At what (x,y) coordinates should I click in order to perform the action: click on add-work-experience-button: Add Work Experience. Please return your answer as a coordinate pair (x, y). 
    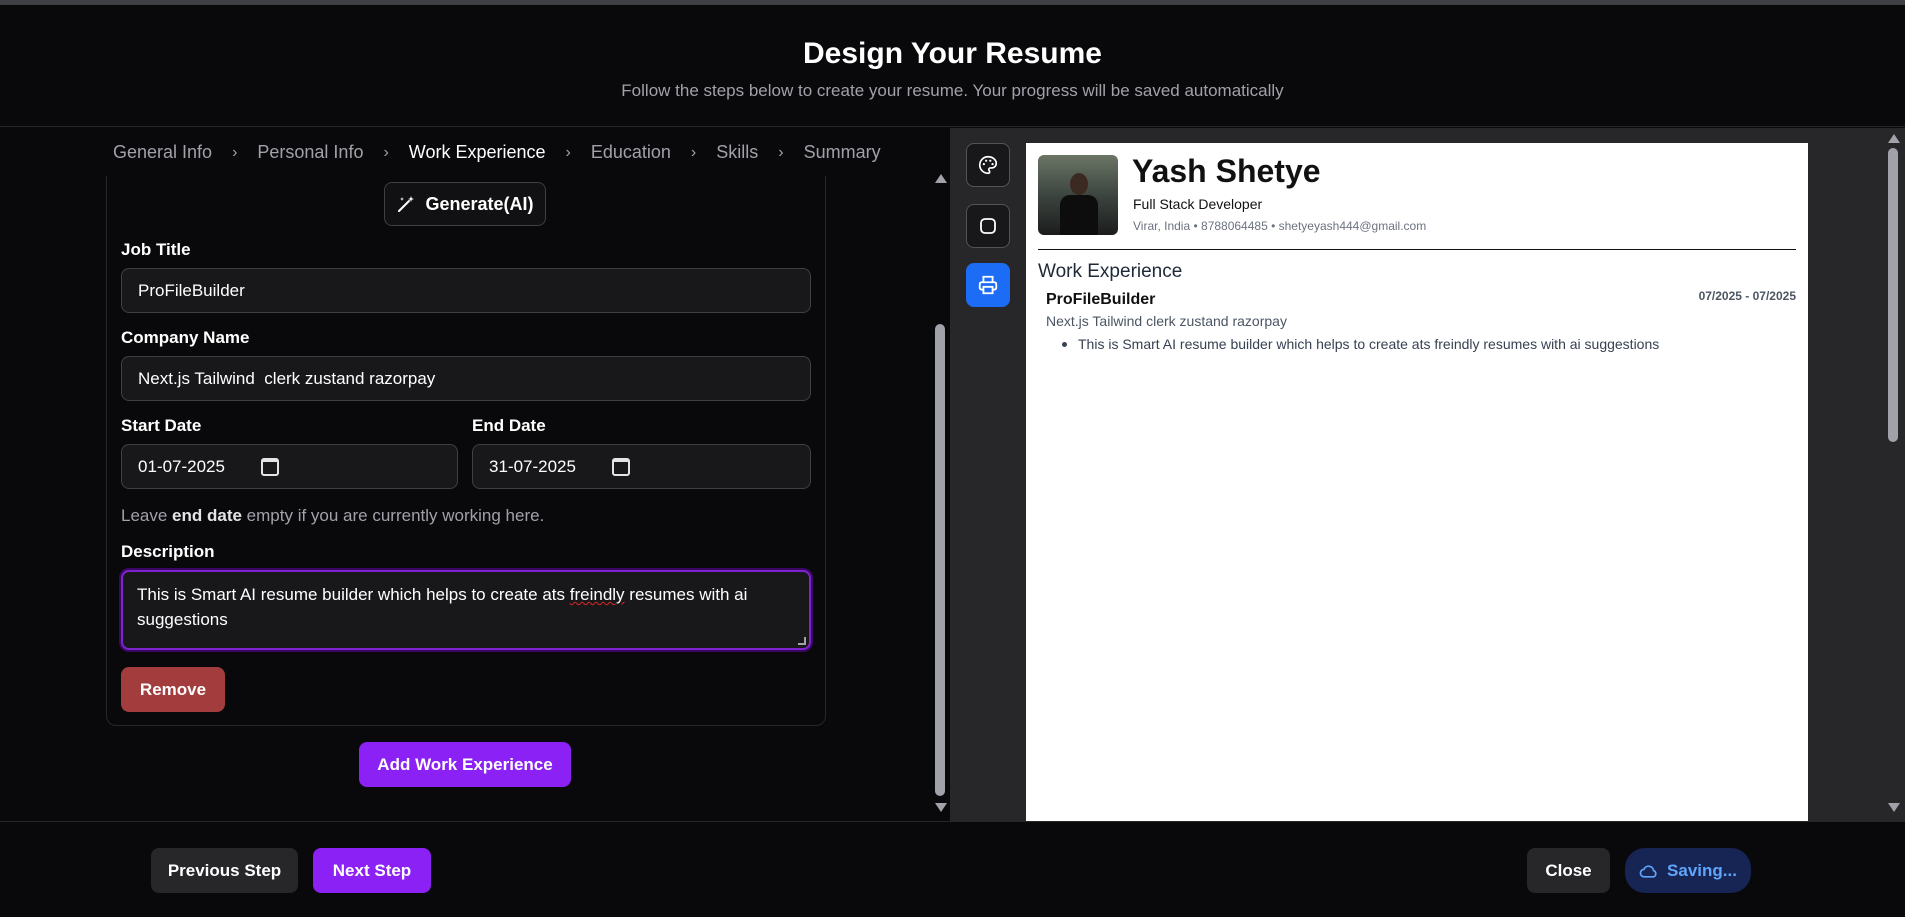
    Looking at the image, I should click on (465, 764).